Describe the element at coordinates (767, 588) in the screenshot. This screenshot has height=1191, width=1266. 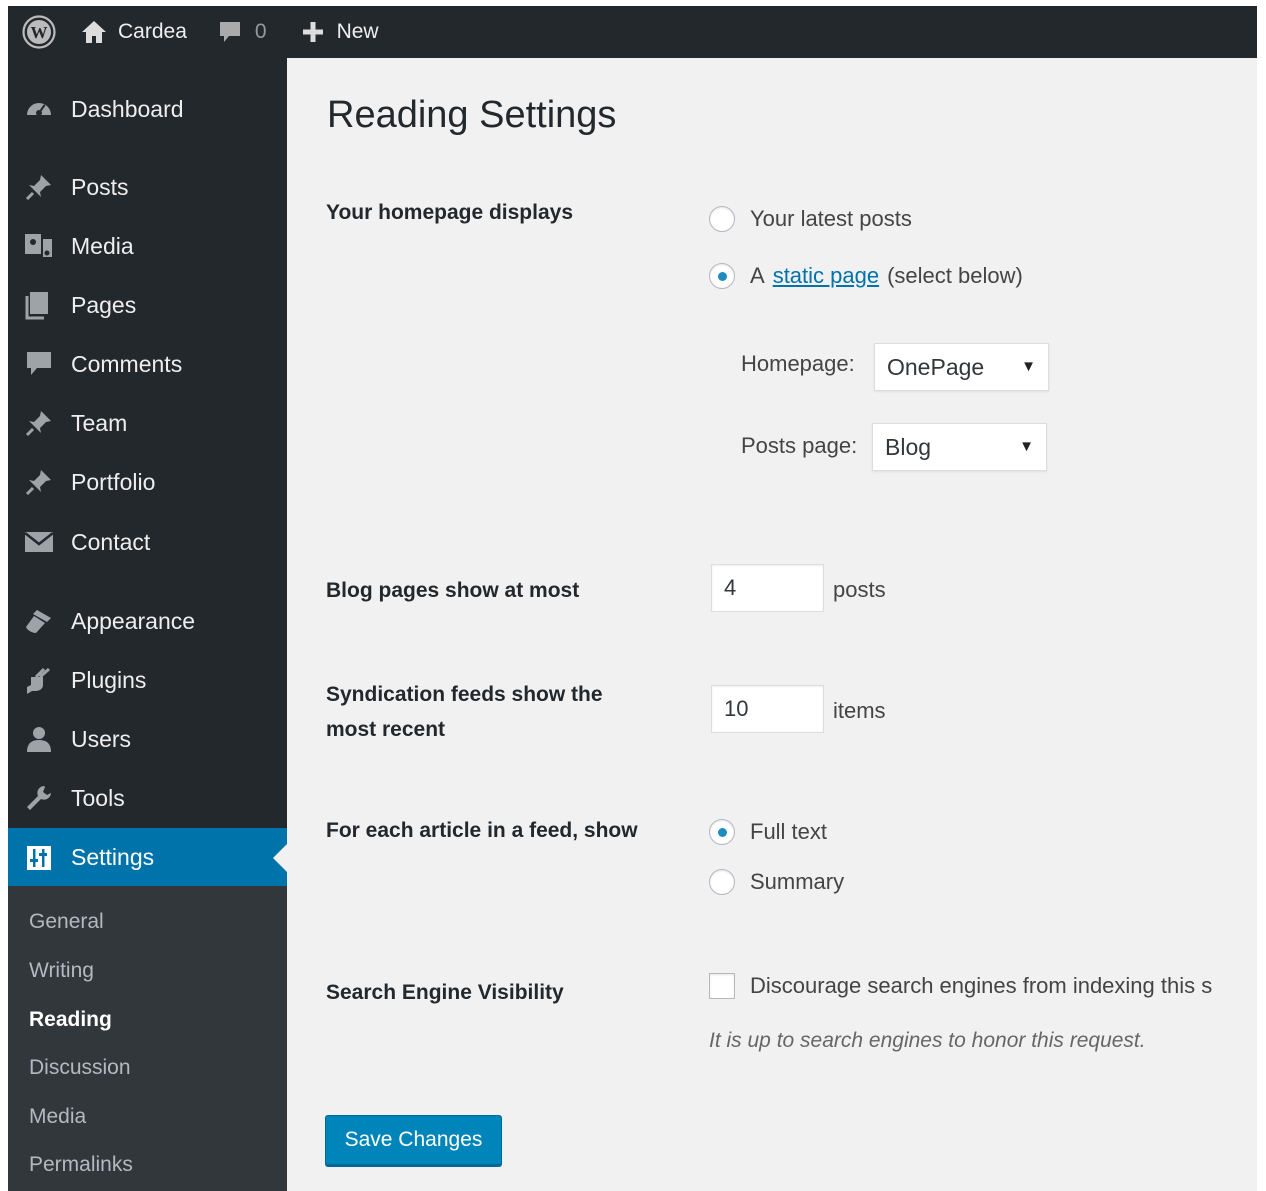
I see `posts-per-page-input: 4` at that location.